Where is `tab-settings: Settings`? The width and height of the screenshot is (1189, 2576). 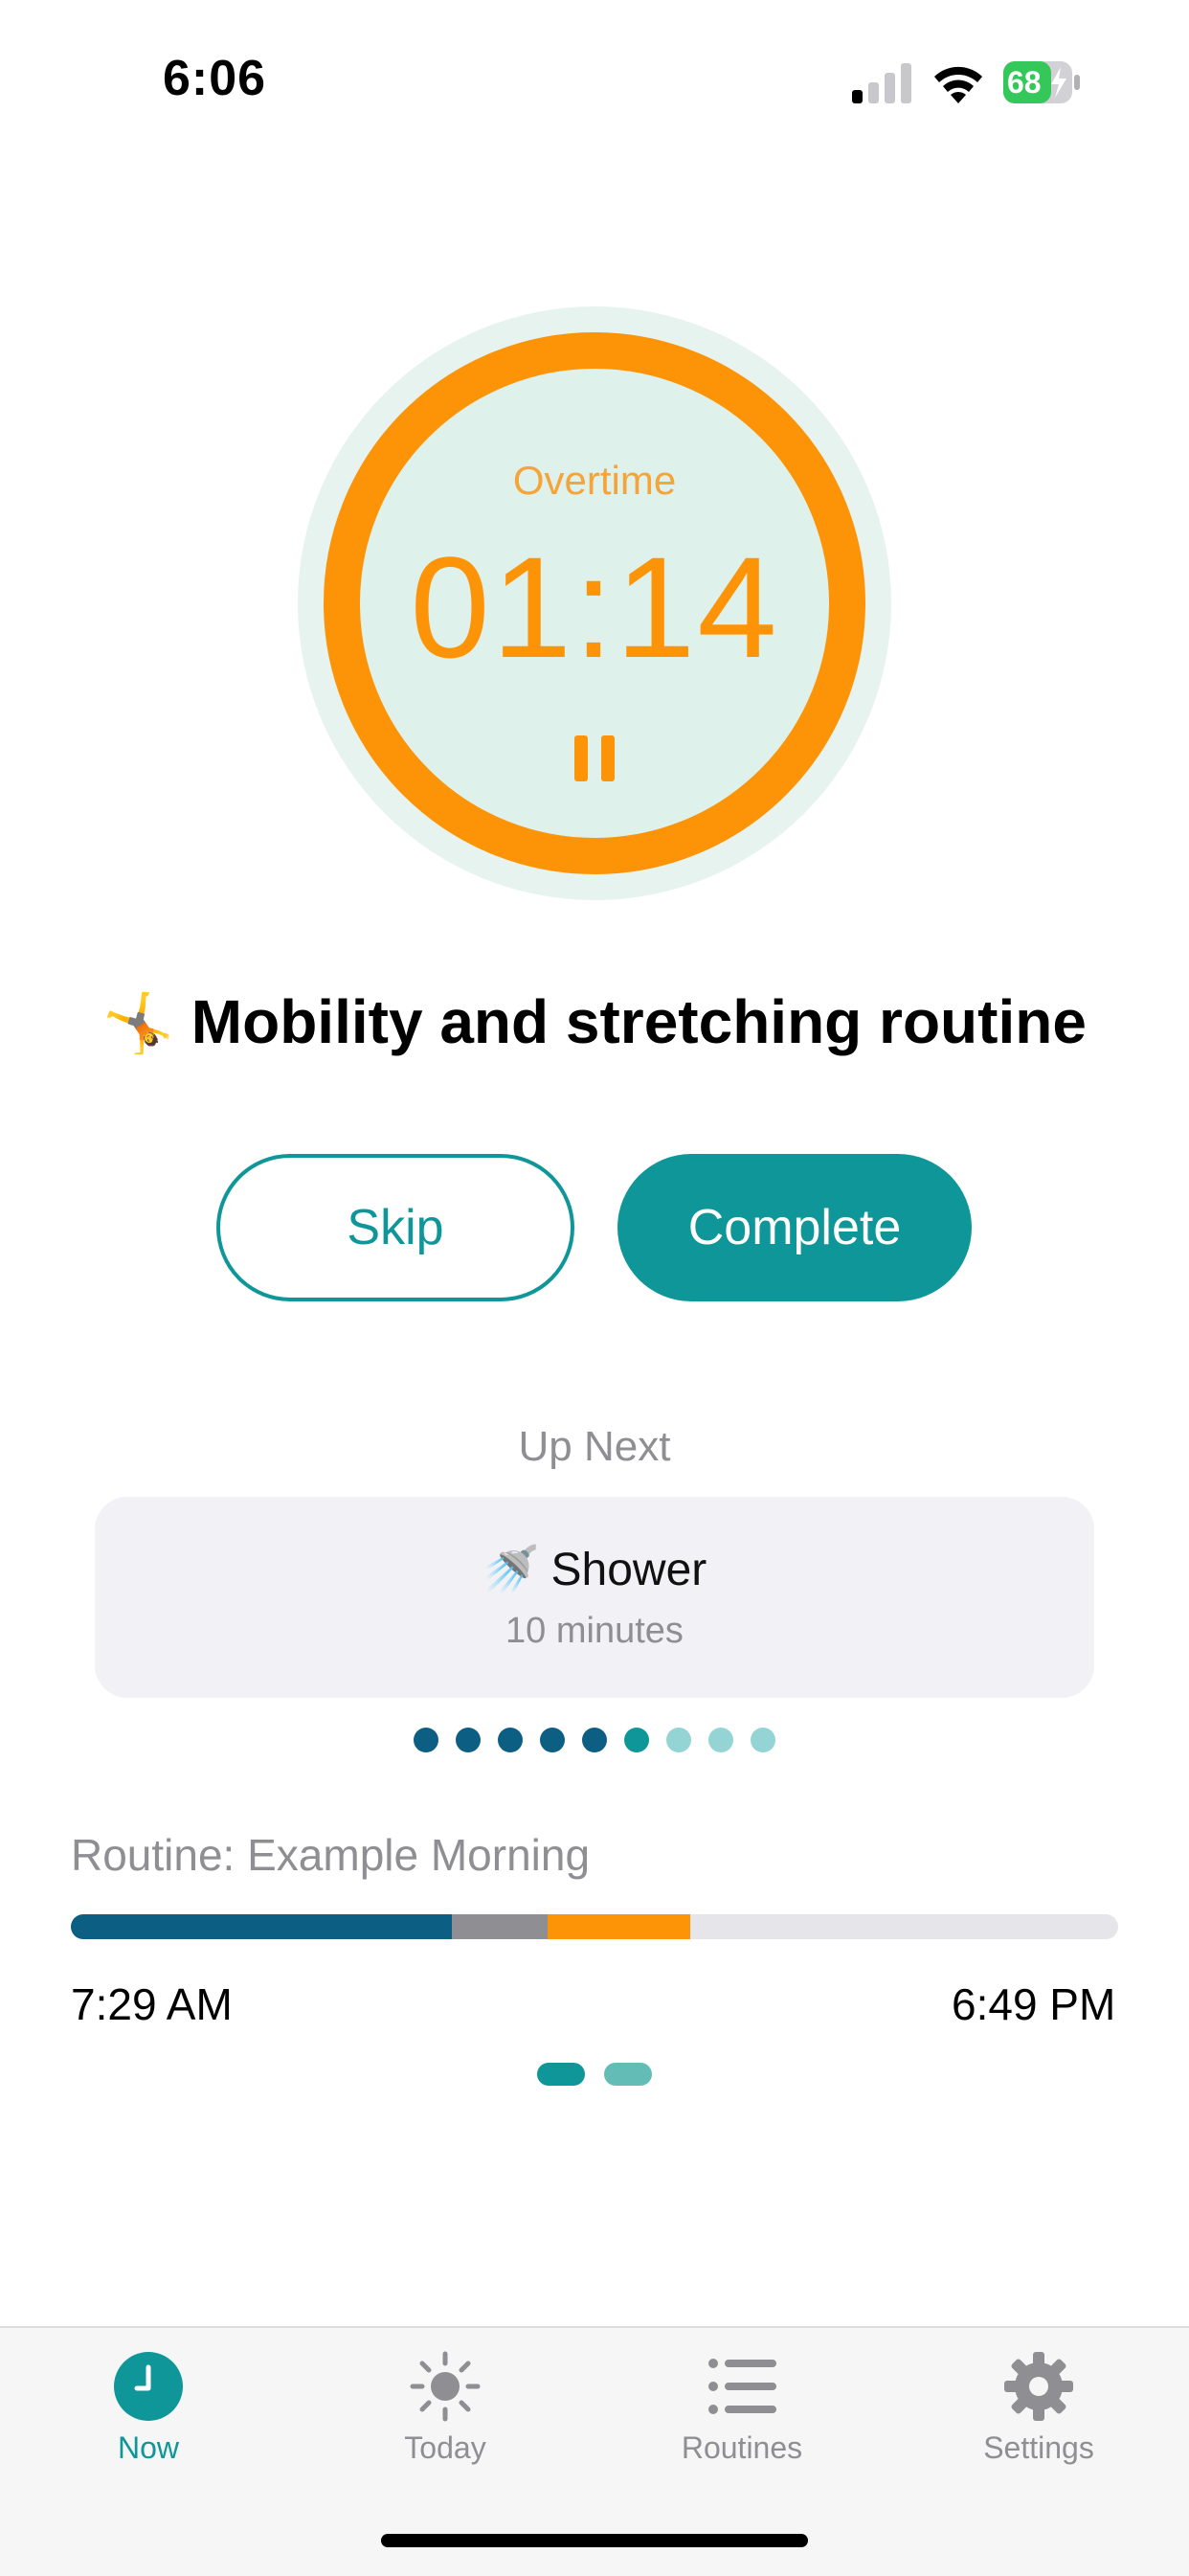
tab-settings: Settings is located at coordinates (1039, 2401).